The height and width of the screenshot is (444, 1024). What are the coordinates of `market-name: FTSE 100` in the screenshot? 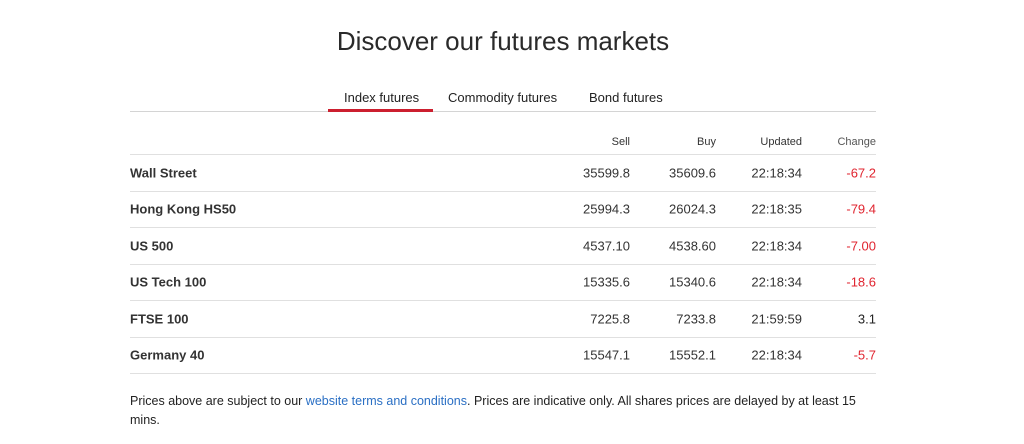 It's located at (159, 318).